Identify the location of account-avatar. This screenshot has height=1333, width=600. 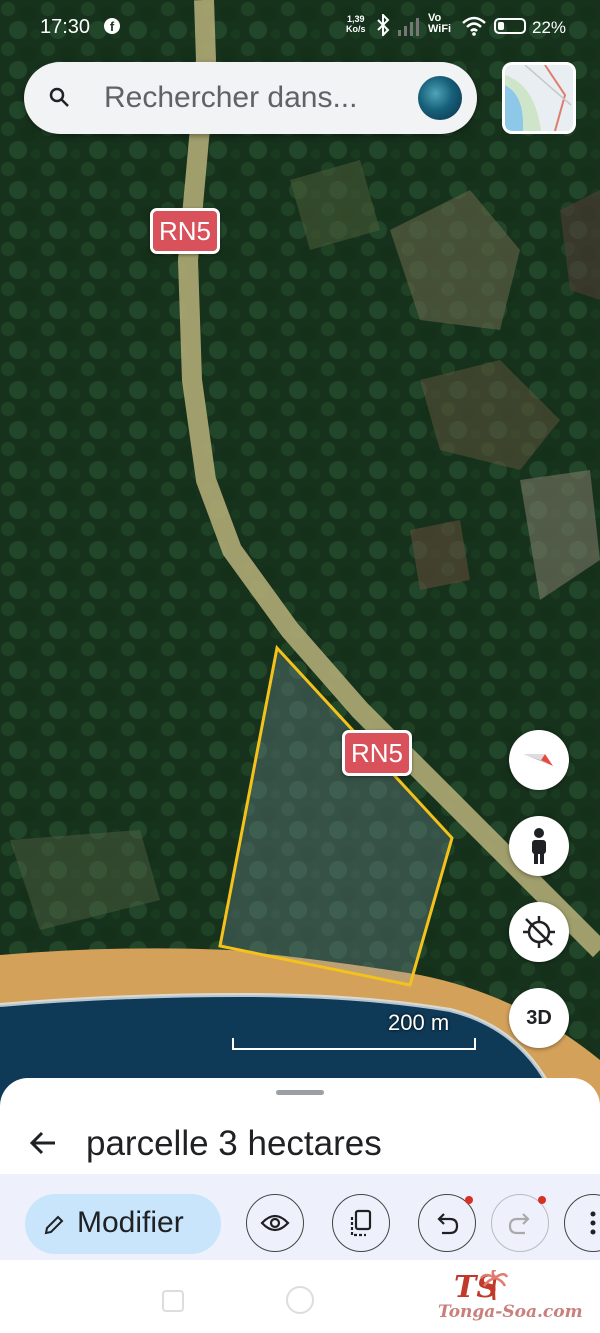
(440, 98).